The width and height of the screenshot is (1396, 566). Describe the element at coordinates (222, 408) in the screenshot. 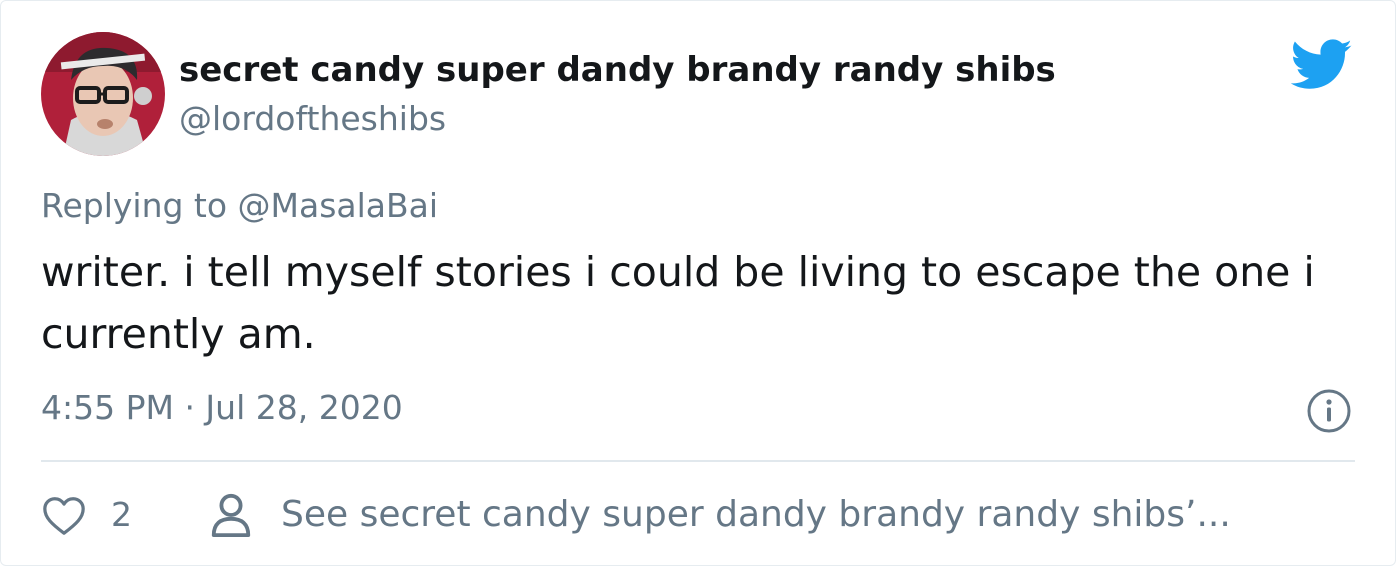

I see `tweet-timestamp: 4:55 PM · Jul 28, 2020` at that location.